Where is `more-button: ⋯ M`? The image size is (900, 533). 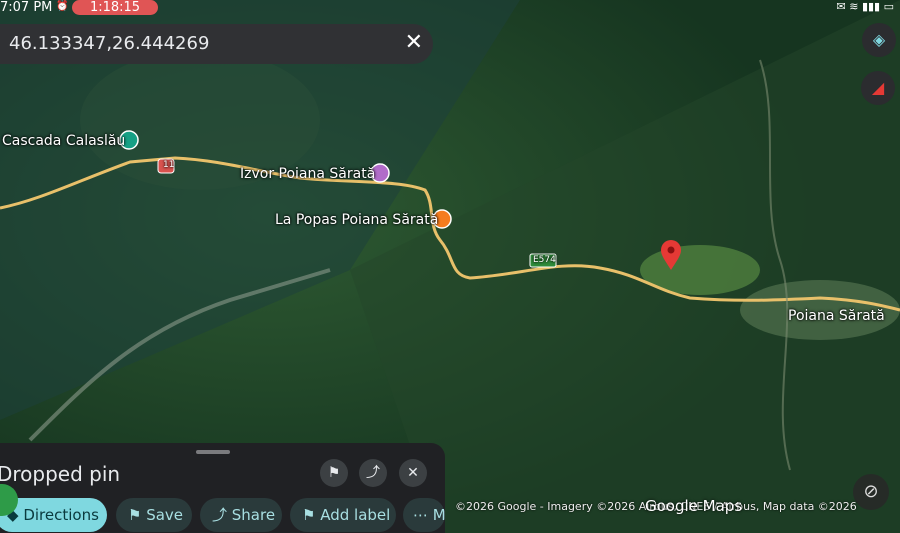
more-button: ⋯ M is located at coordinates (424, 515).